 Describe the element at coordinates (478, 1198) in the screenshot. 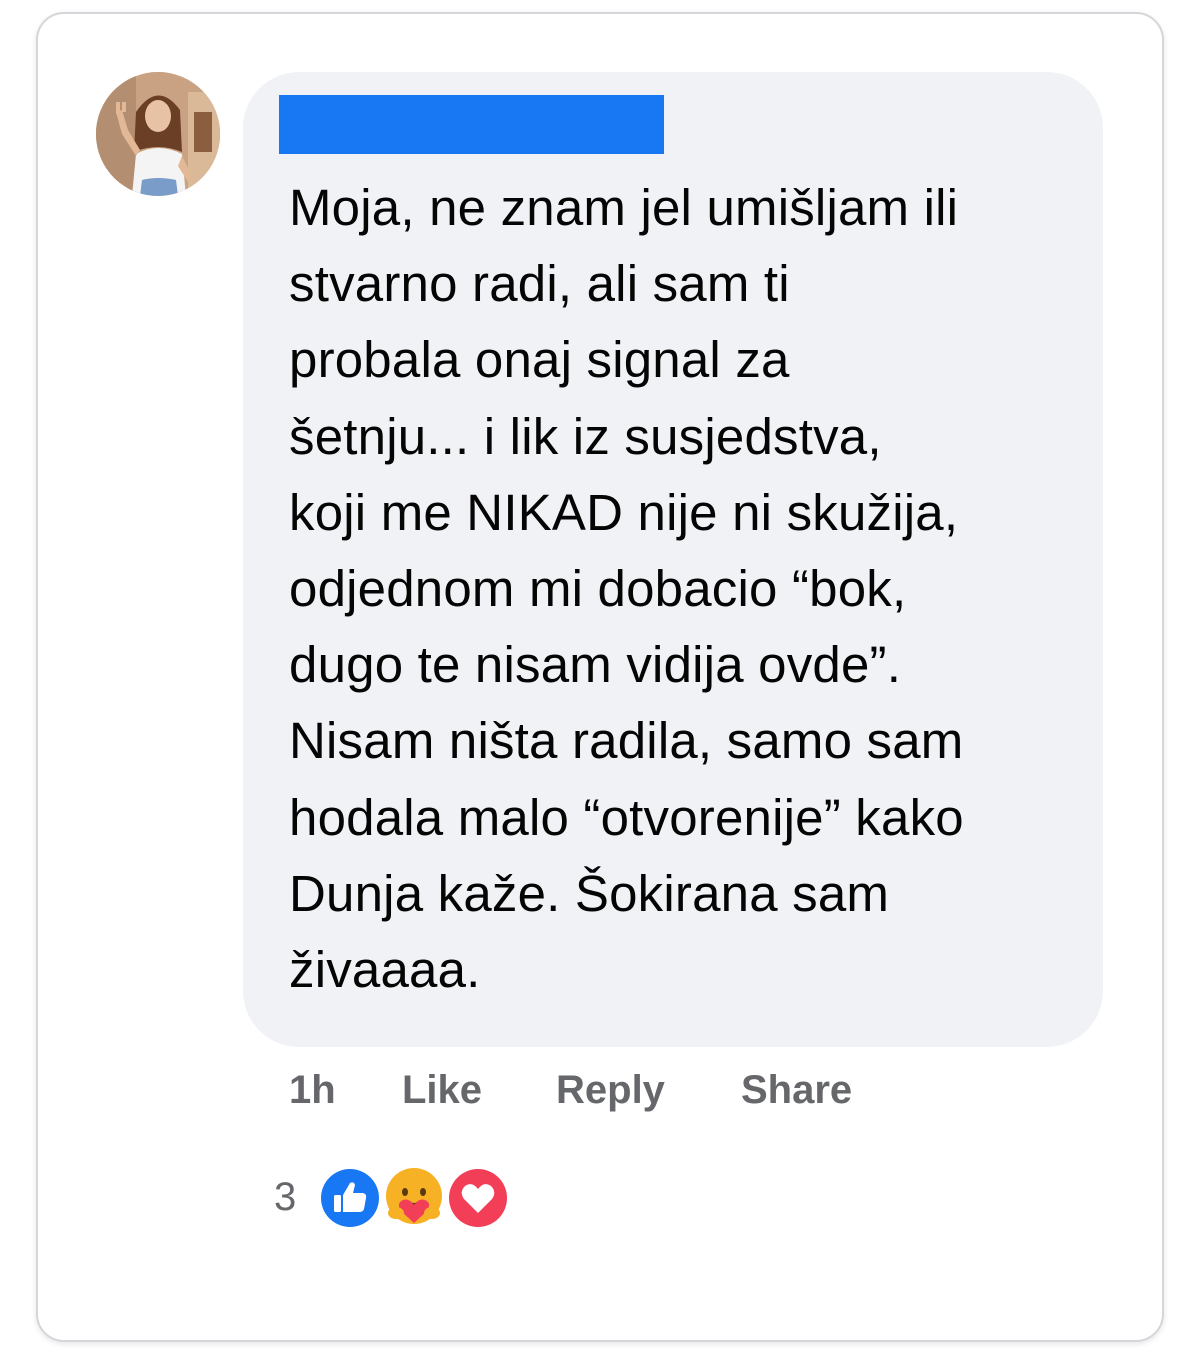

I see `love-icon` at that location.